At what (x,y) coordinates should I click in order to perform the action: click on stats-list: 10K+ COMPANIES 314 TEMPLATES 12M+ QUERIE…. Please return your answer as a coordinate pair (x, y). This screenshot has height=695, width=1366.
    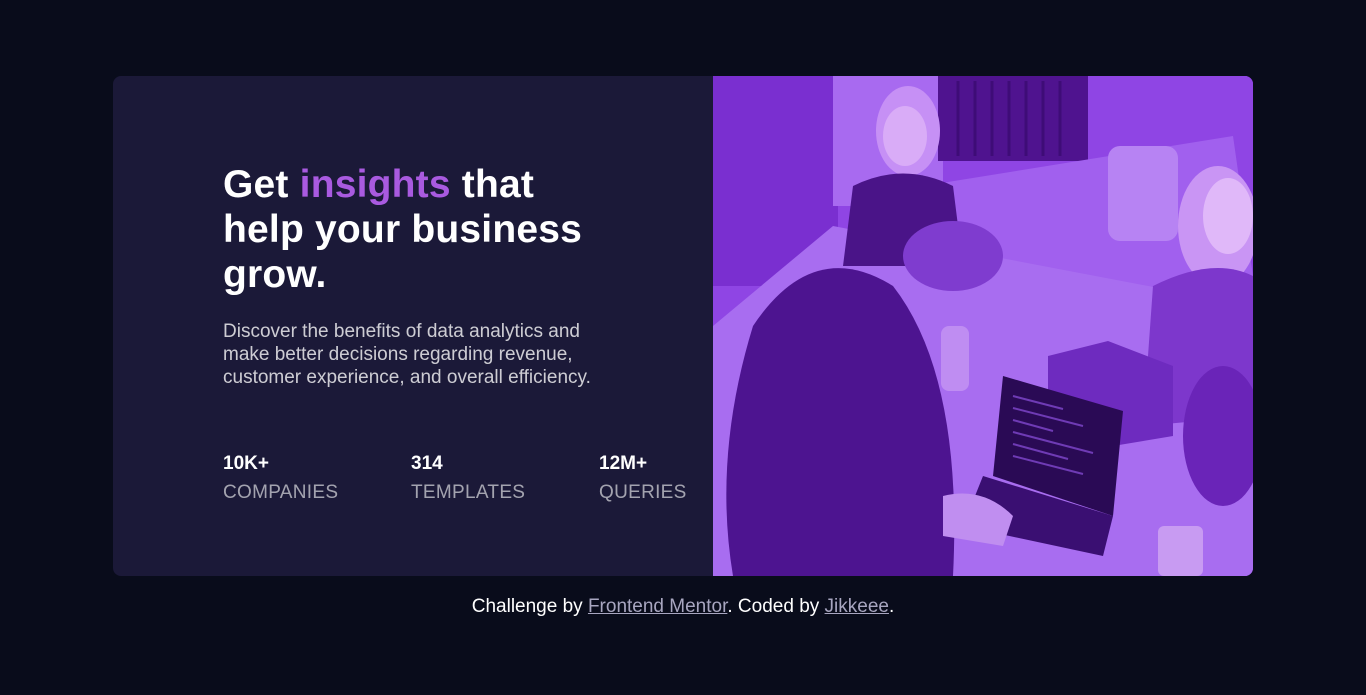
    Looking at the image, I should click on (463, 483).